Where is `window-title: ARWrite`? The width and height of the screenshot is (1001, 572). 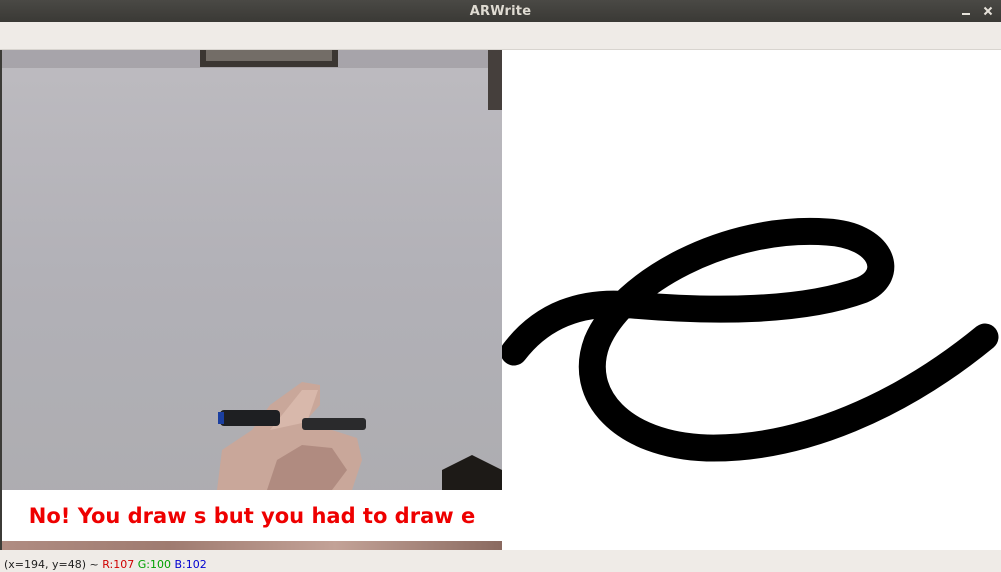 window-title: ARWrite is located at coordinates (500, 11).